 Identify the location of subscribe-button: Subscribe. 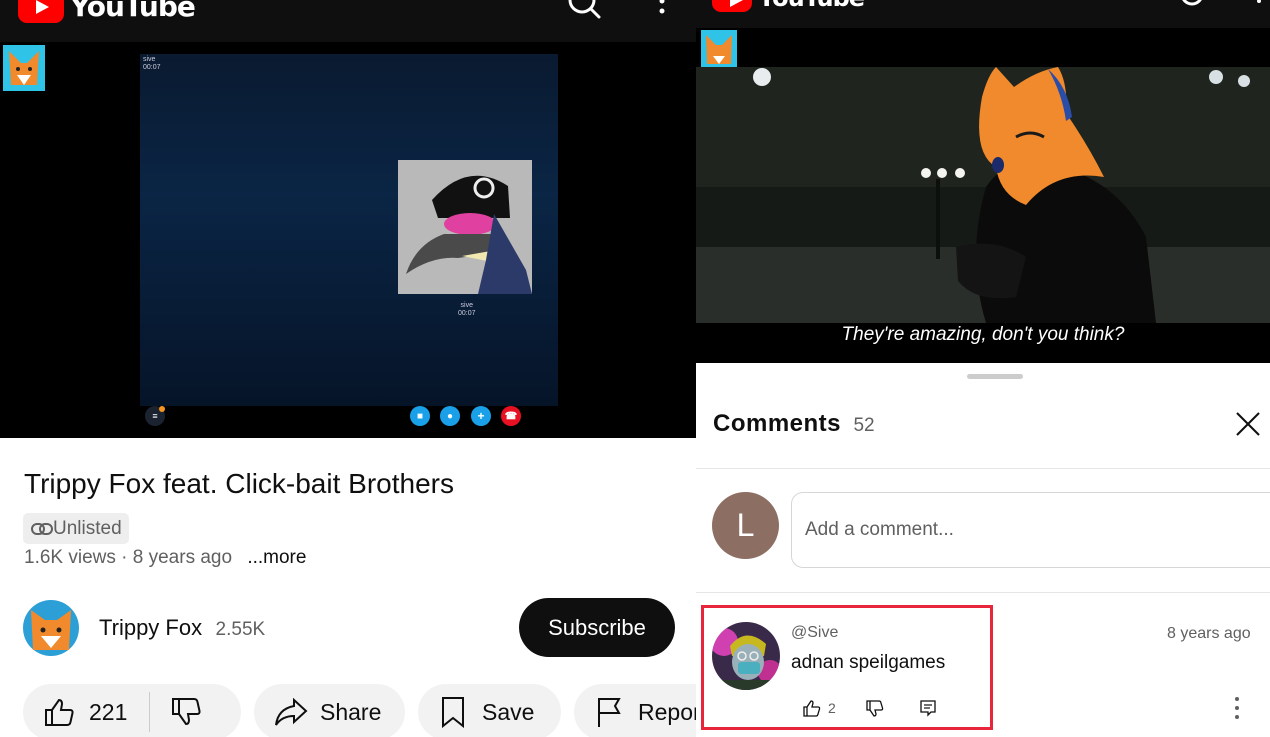
(597, 627).